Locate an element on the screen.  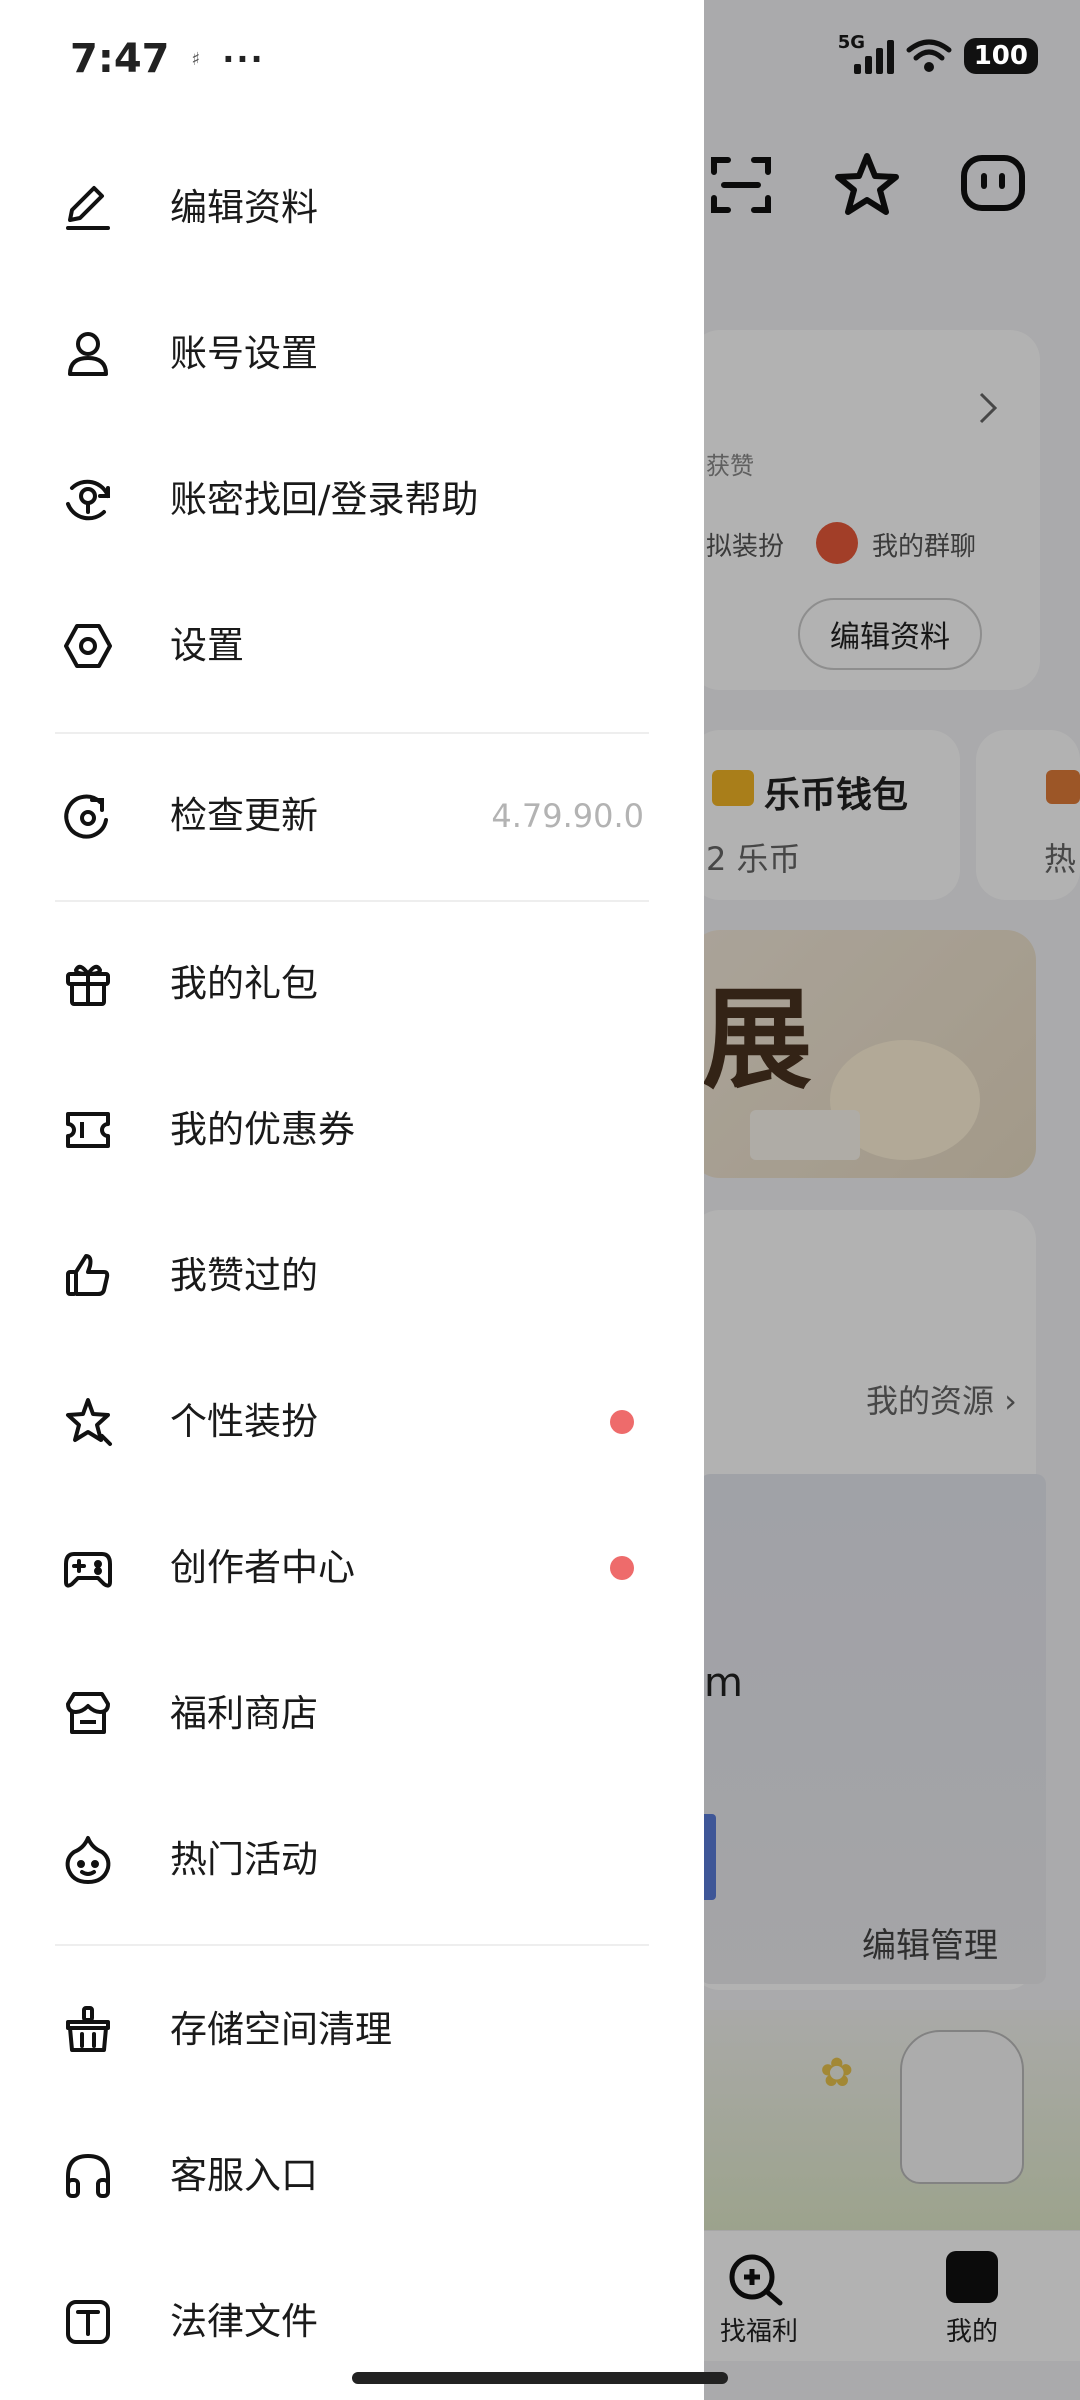
menu-label: 福利商店 is located at coordinates (244, 1713).